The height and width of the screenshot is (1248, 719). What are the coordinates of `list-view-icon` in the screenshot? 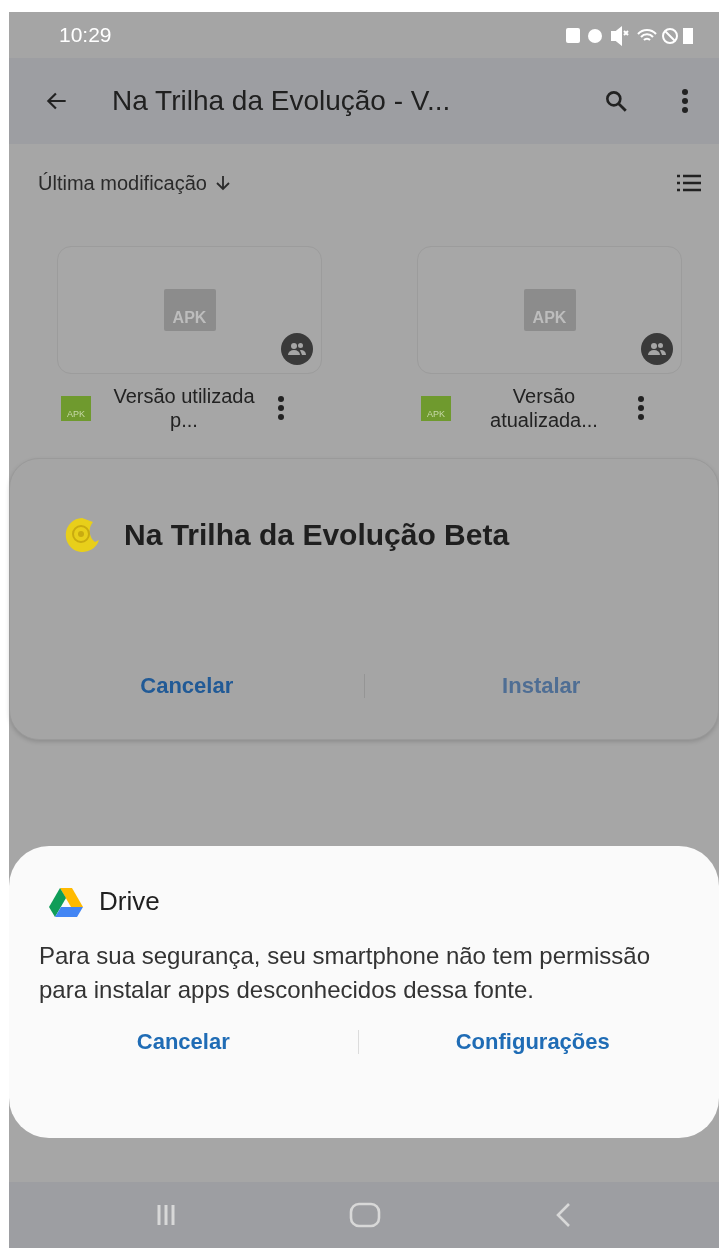 It's located at (689, 183).